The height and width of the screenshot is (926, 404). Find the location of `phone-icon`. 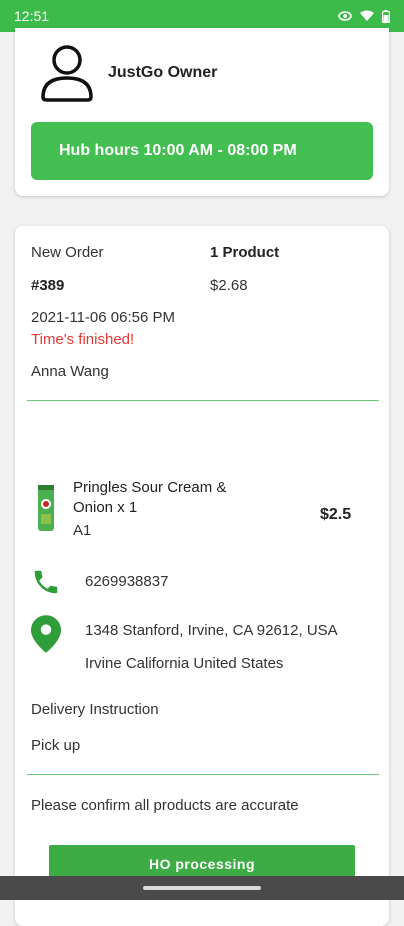

phone-icon is located at coordinates (46, 582).